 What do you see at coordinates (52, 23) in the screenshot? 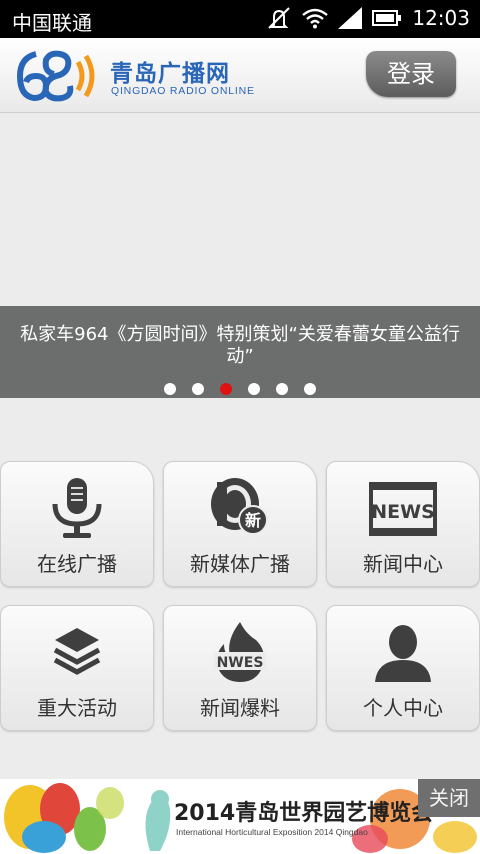
I see `carrier-name: 中国联通` at bounding box center [52, 23].